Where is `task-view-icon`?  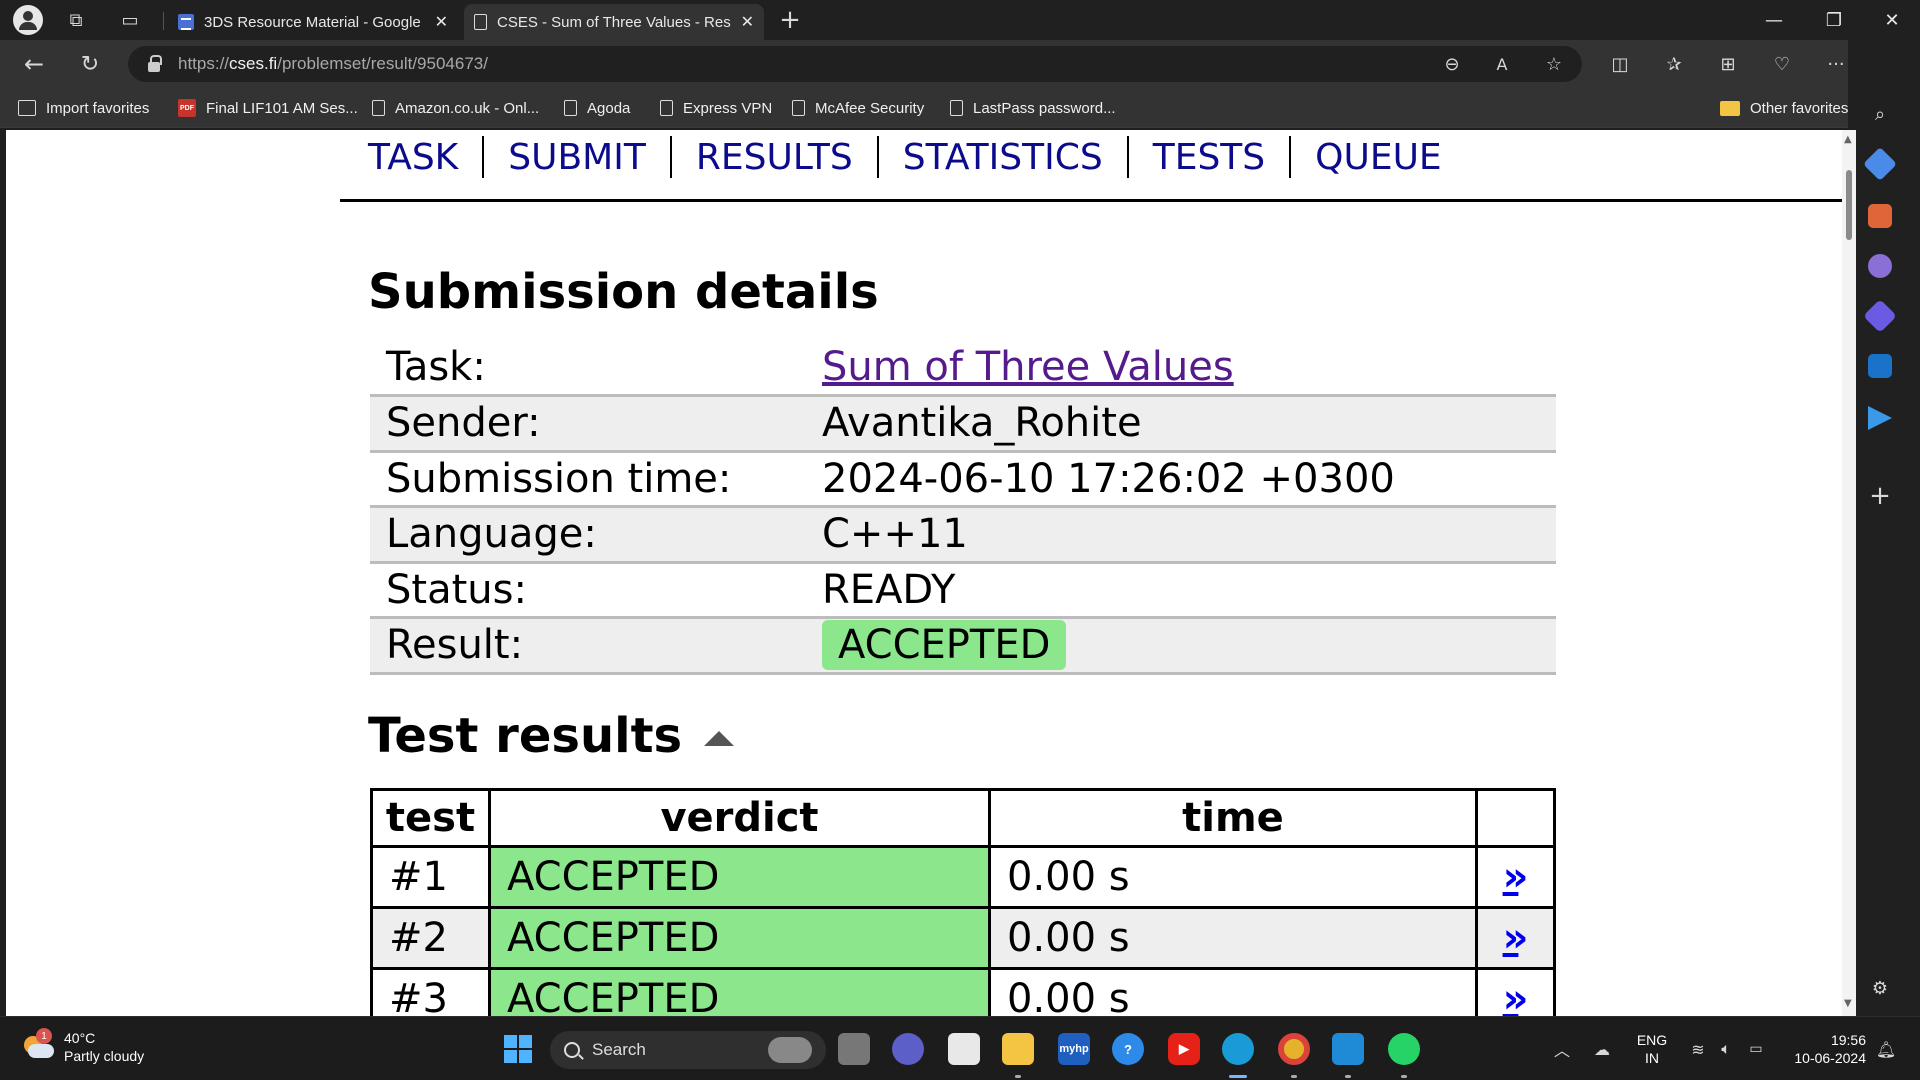
task-view-icon is located at coordinates (854, 1049).